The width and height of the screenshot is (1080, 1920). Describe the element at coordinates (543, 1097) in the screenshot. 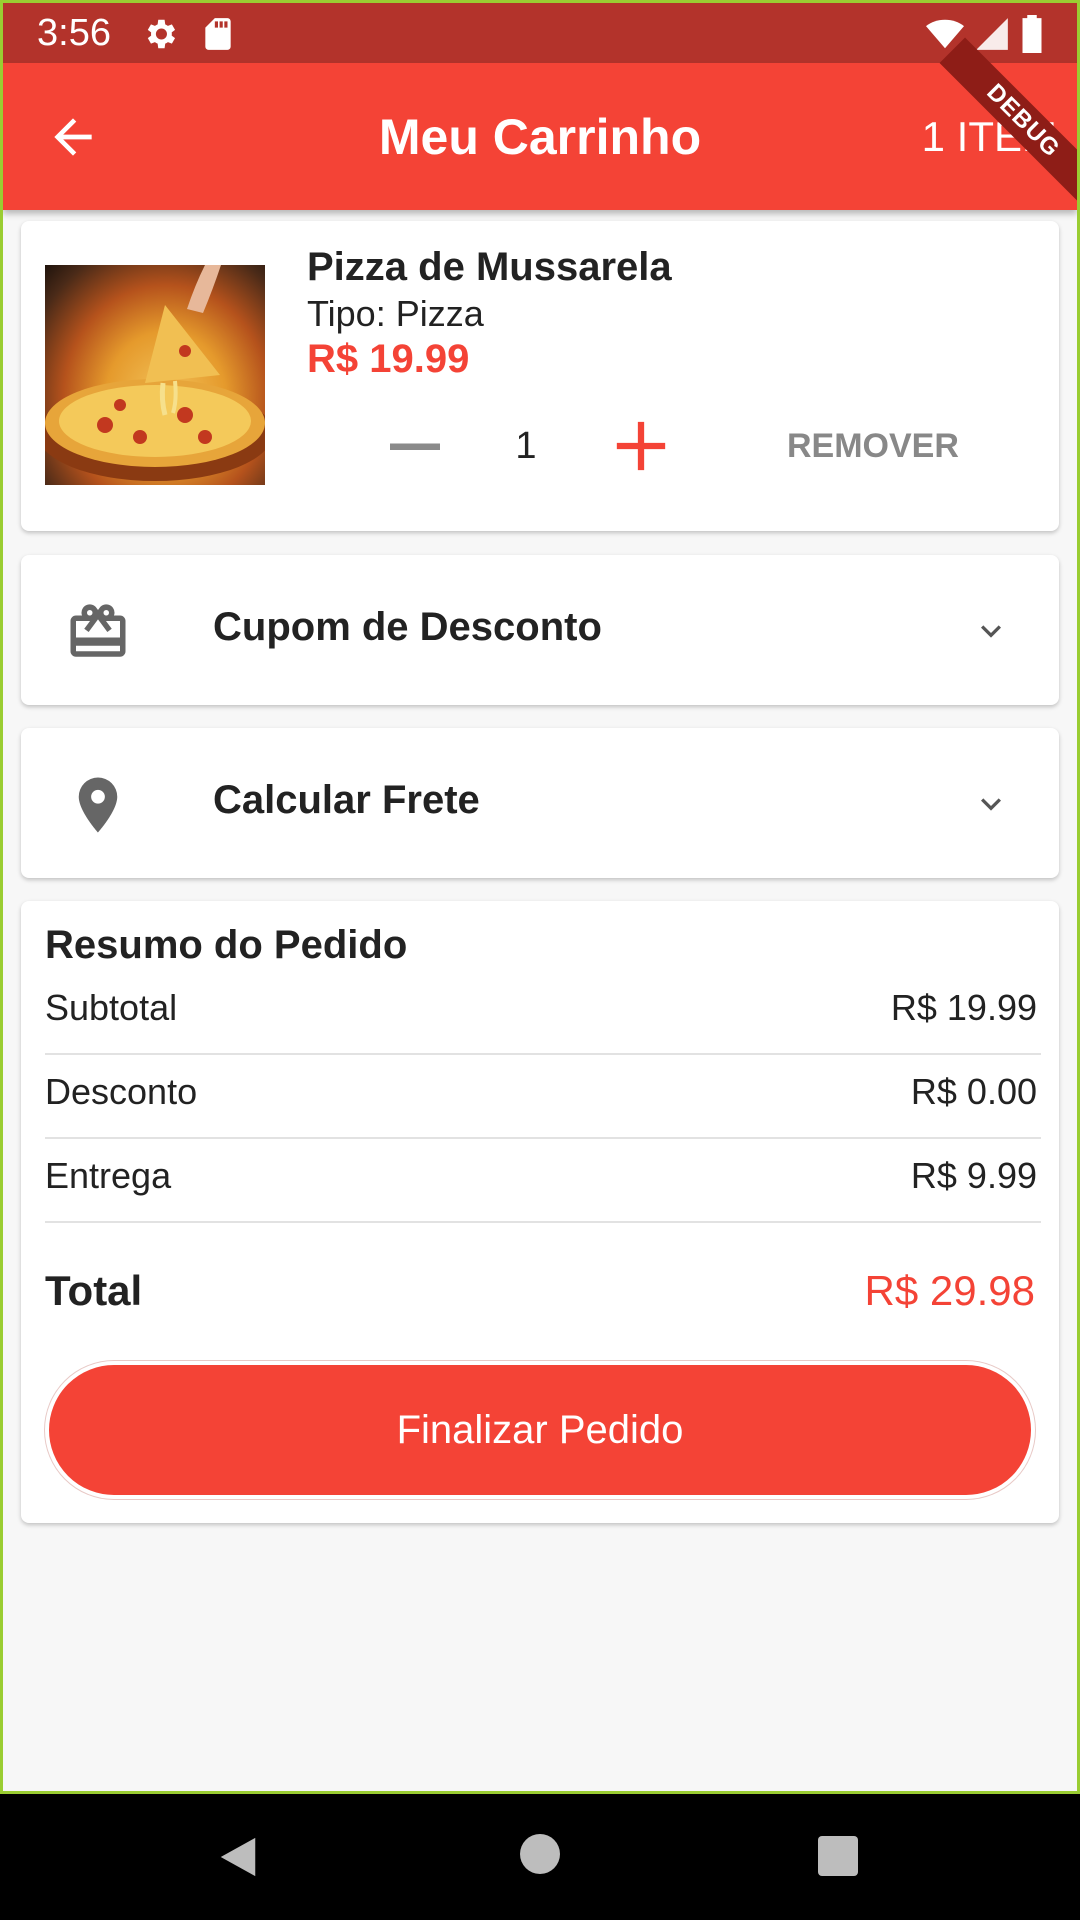

I see `discount-row: Desconto R$ 0.00` at that location.